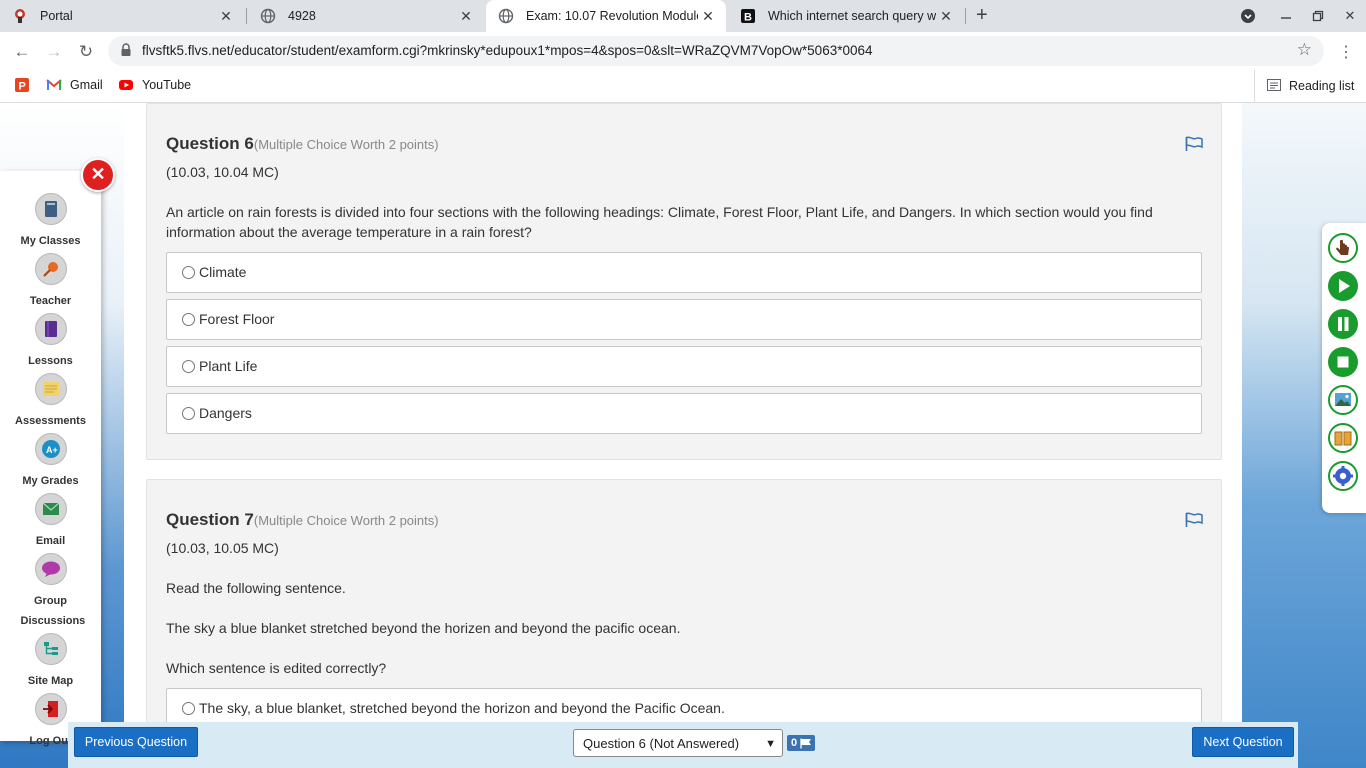 This screenshot has height=768, width=1366. I want to click on close-window-icon: ✕, so click(1350, 16).